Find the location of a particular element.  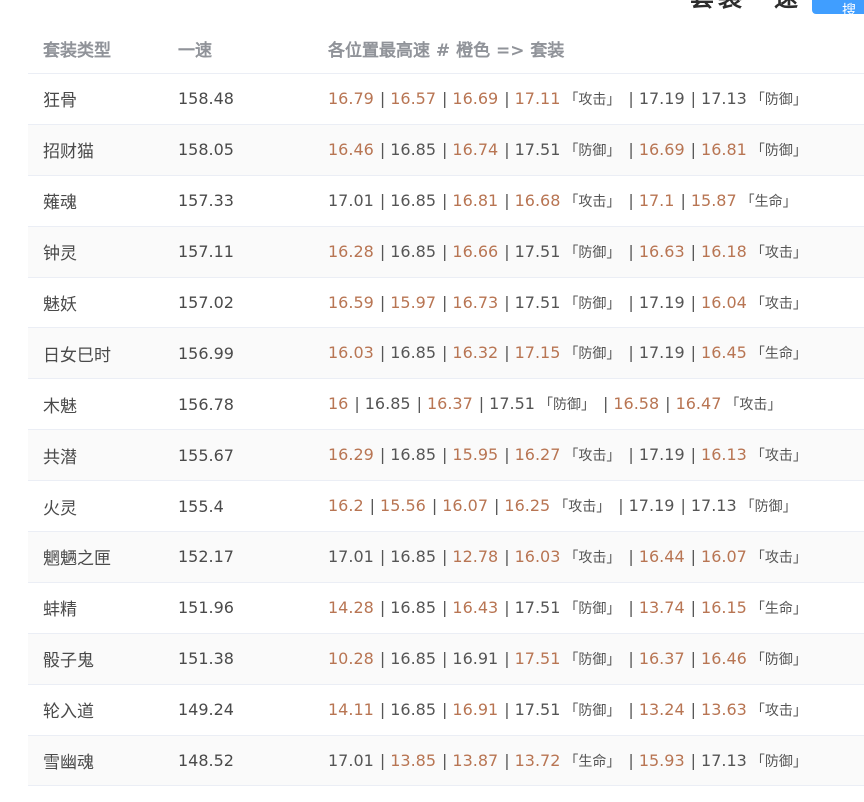

slot-speed-set: 14.11 is located at coordinates (351, 709).